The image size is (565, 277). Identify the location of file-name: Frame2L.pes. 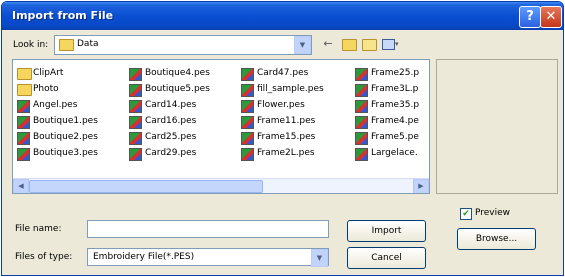
(286, 153).